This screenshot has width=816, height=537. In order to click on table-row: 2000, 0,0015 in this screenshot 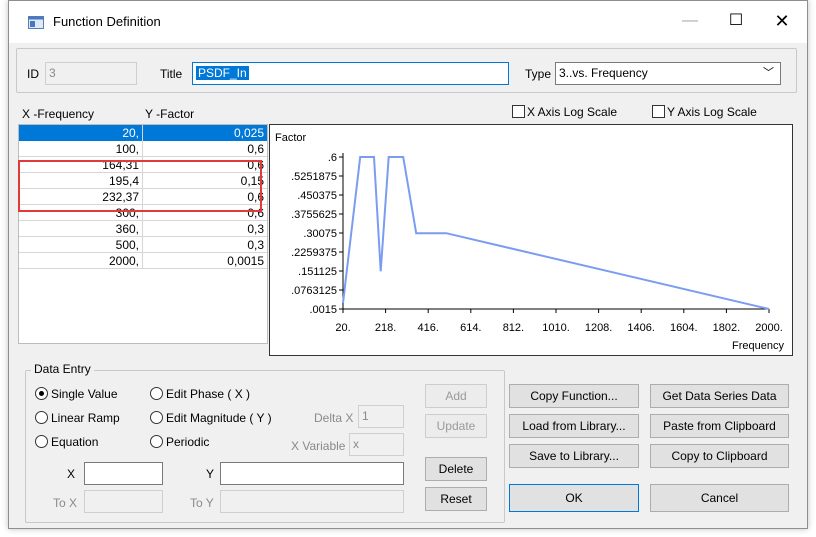, I will do `click(143, 261)`.